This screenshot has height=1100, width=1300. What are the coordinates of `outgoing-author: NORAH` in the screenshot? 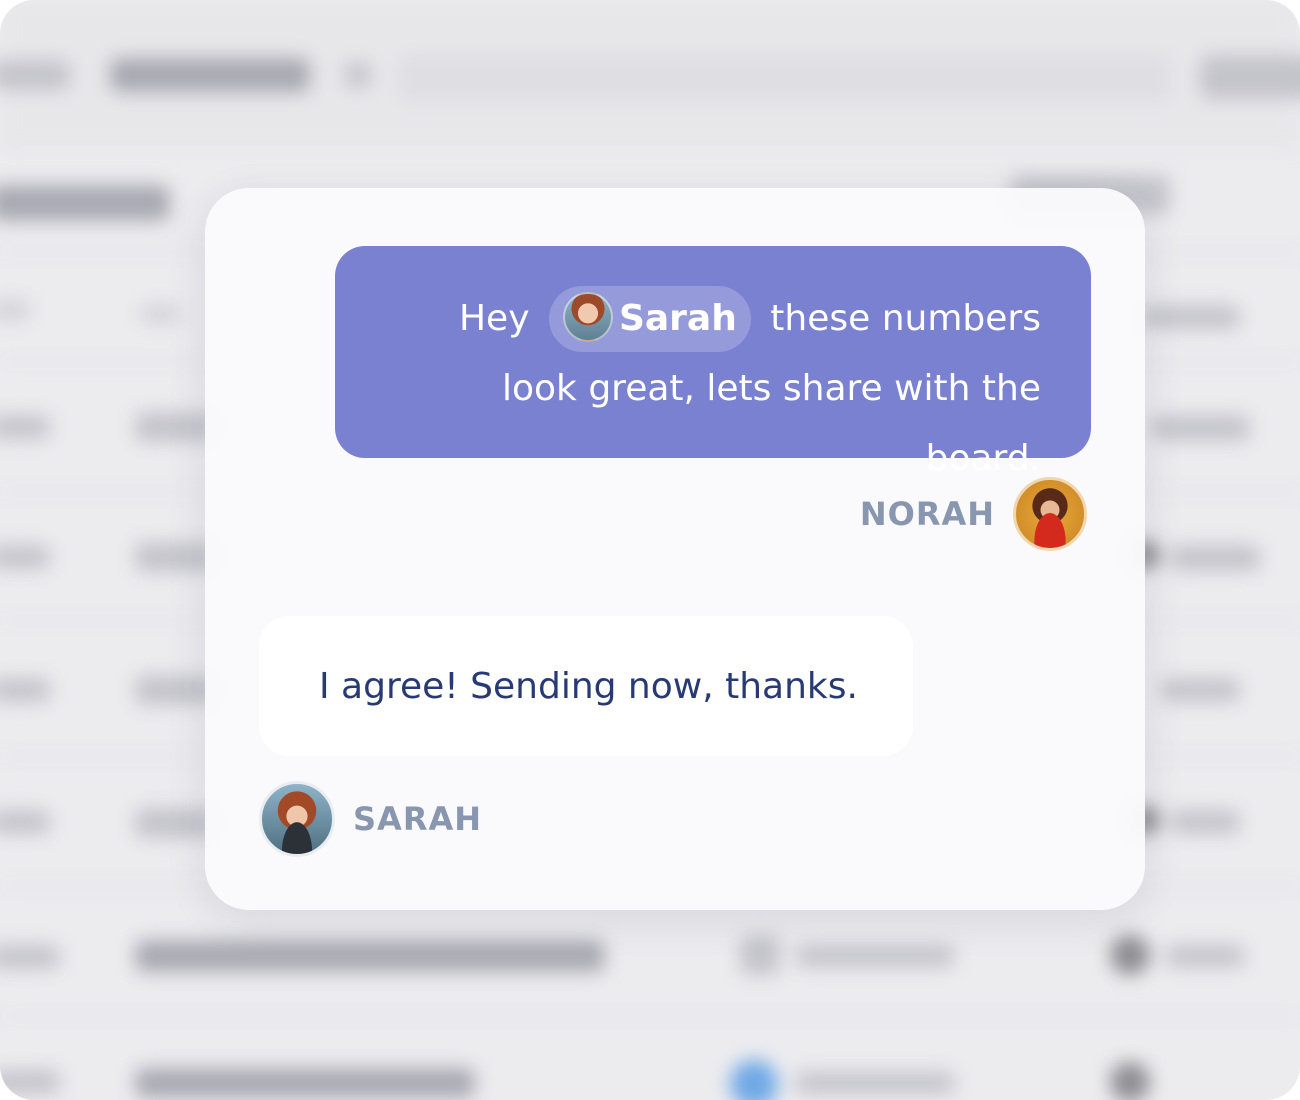 It's located at (973, 514).